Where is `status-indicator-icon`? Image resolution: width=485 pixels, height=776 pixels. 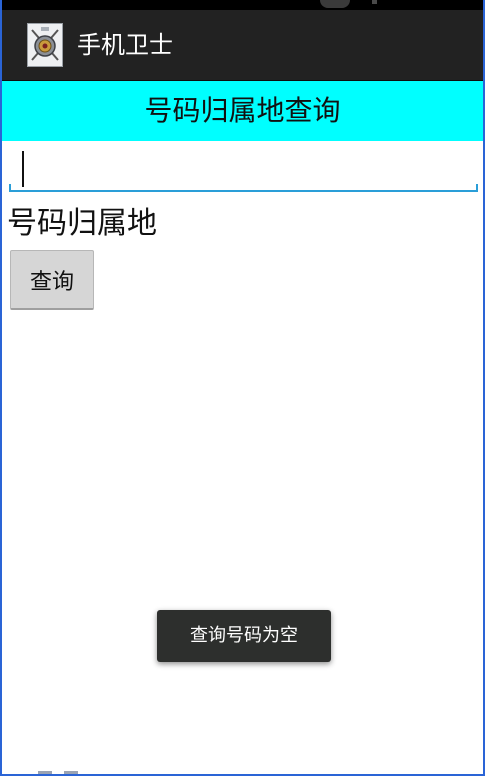
status-indicator-icon is located at coordinates (335, 4).